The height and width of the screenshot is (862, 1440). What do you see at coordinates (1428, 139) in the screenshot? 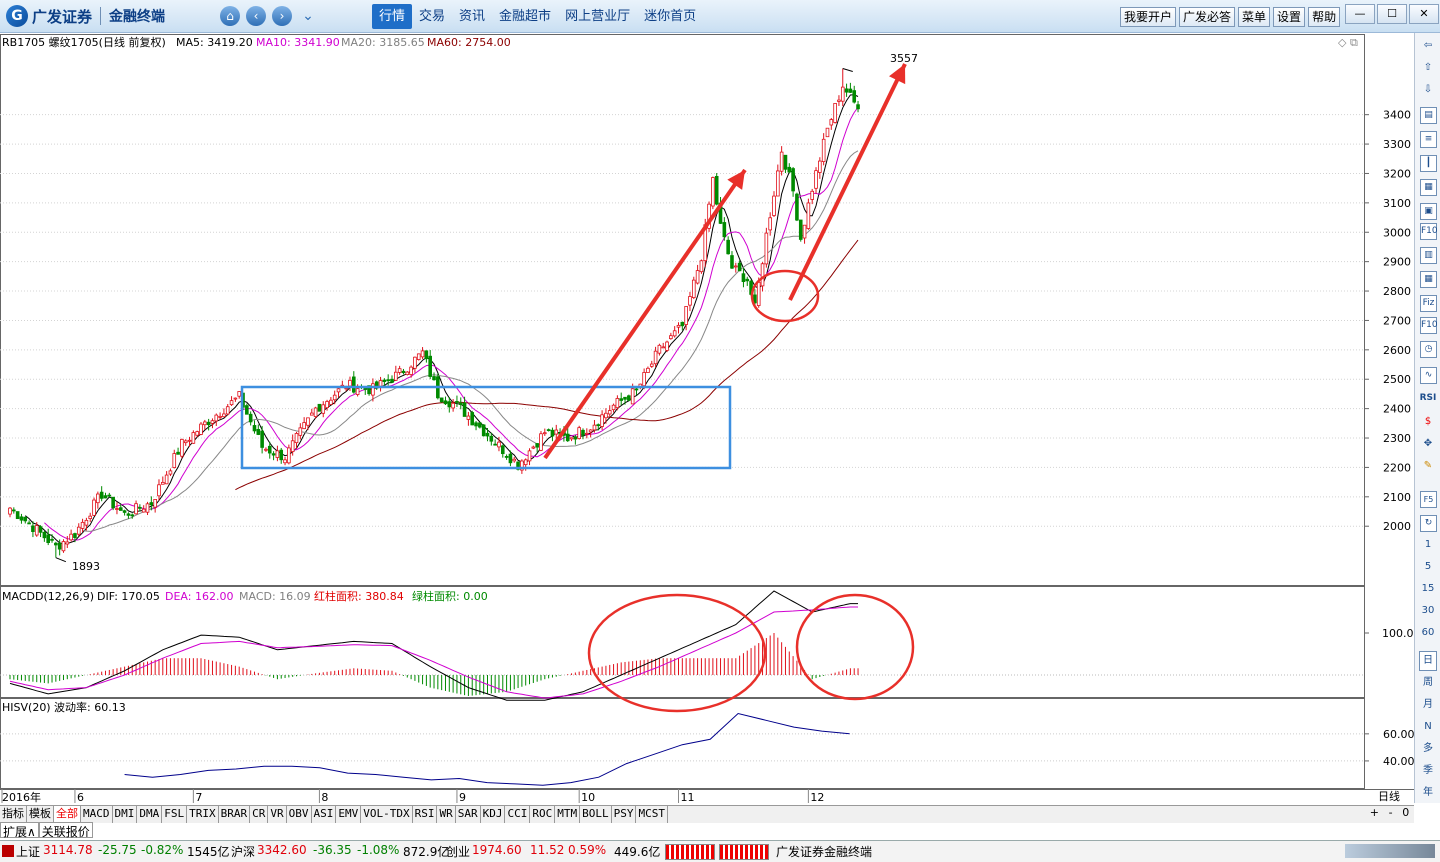
I see `list-icon: ≡` at bounding box center [1428, 139].